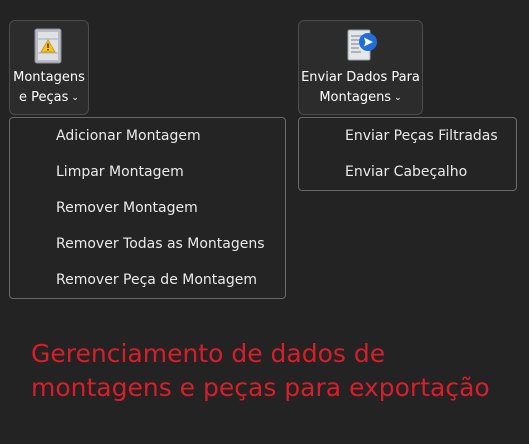  Describe the element at coordinates (49, 67) in the screenshot. I see `montagens-pecas-button: Montagens e Peças ⌄` at that location.